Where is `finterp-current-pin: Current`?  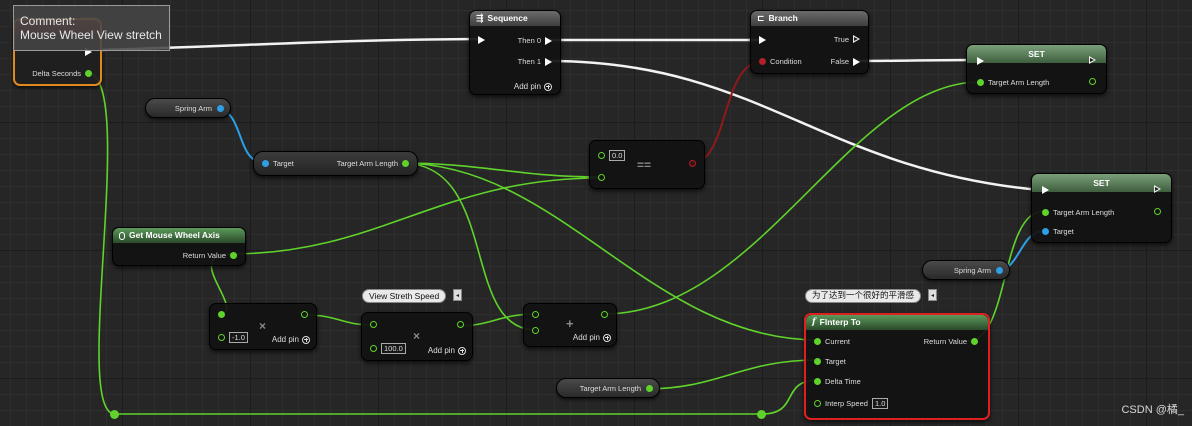 finterp-current-pin: Current is located at coordinates (832, 341).